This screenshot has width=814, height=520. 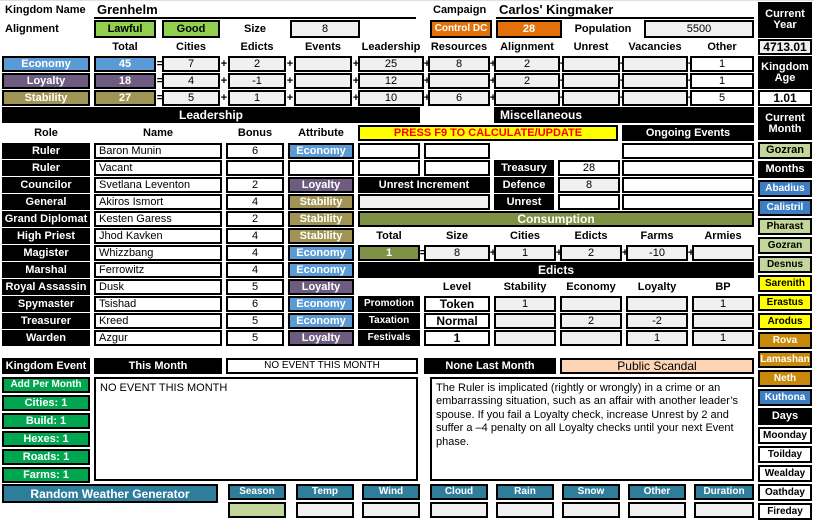 What do you see at coordinates (255, 151) in the screenshot?
I see `leadership-bonus-0: 6` at bounding box center [255, 151].